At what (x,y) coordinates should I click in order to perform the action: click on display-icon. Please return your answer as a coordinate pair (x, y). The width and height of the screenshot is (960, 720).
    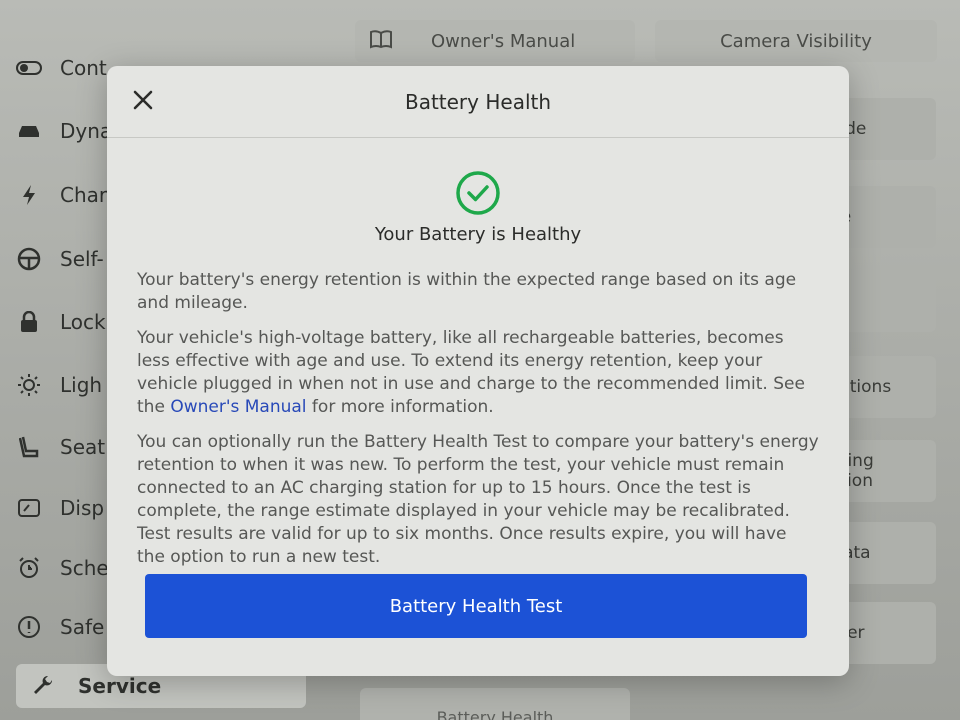
    Looking at the image, I should click on (29, 508).